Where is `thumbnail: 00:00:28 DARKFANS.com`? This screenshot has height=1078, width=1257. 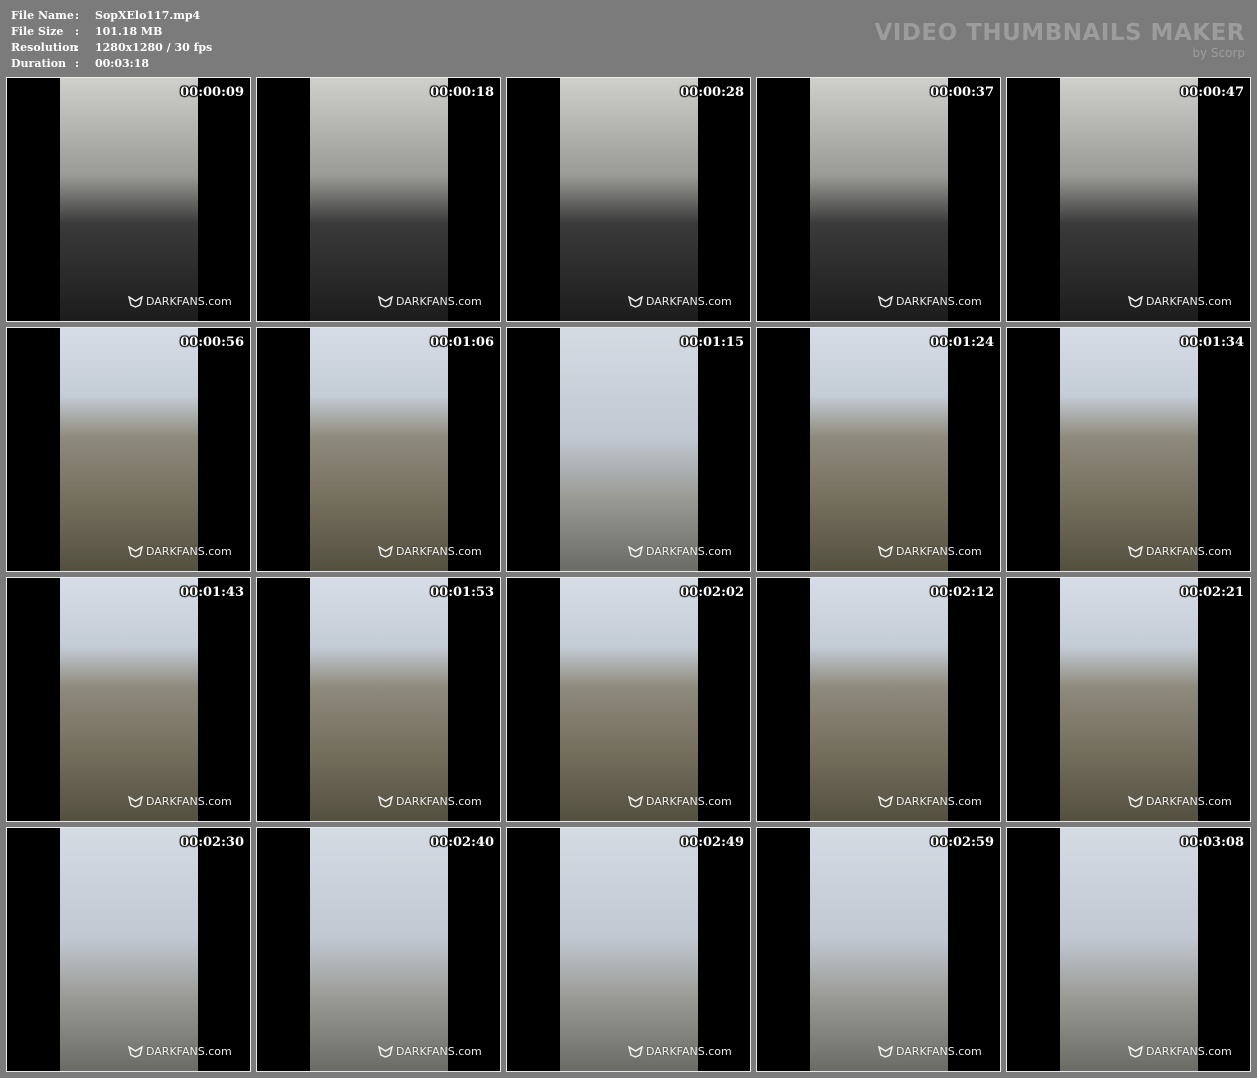
thumbnail: 00:00:28 DARKFANS.com is located at coordinates (628, 199).